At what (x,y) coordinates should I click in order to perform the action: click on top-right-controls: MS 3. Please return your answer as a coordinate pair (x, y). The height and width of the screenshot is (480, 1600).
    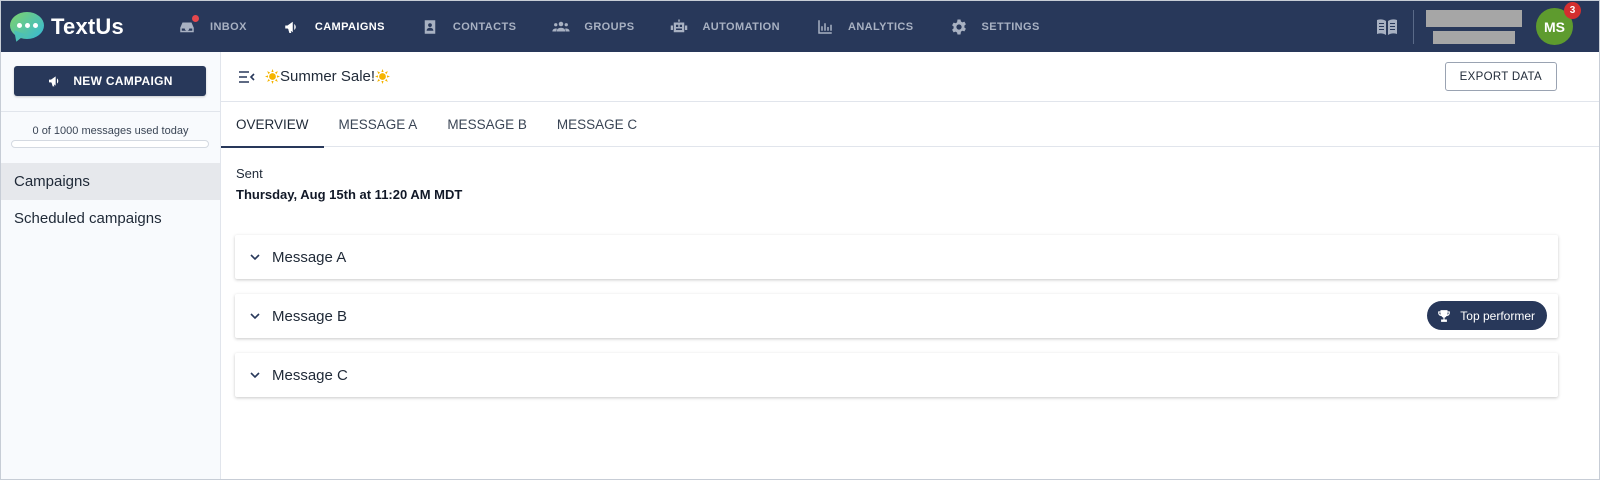
    Looking at the image, I should click on (1487, 26).